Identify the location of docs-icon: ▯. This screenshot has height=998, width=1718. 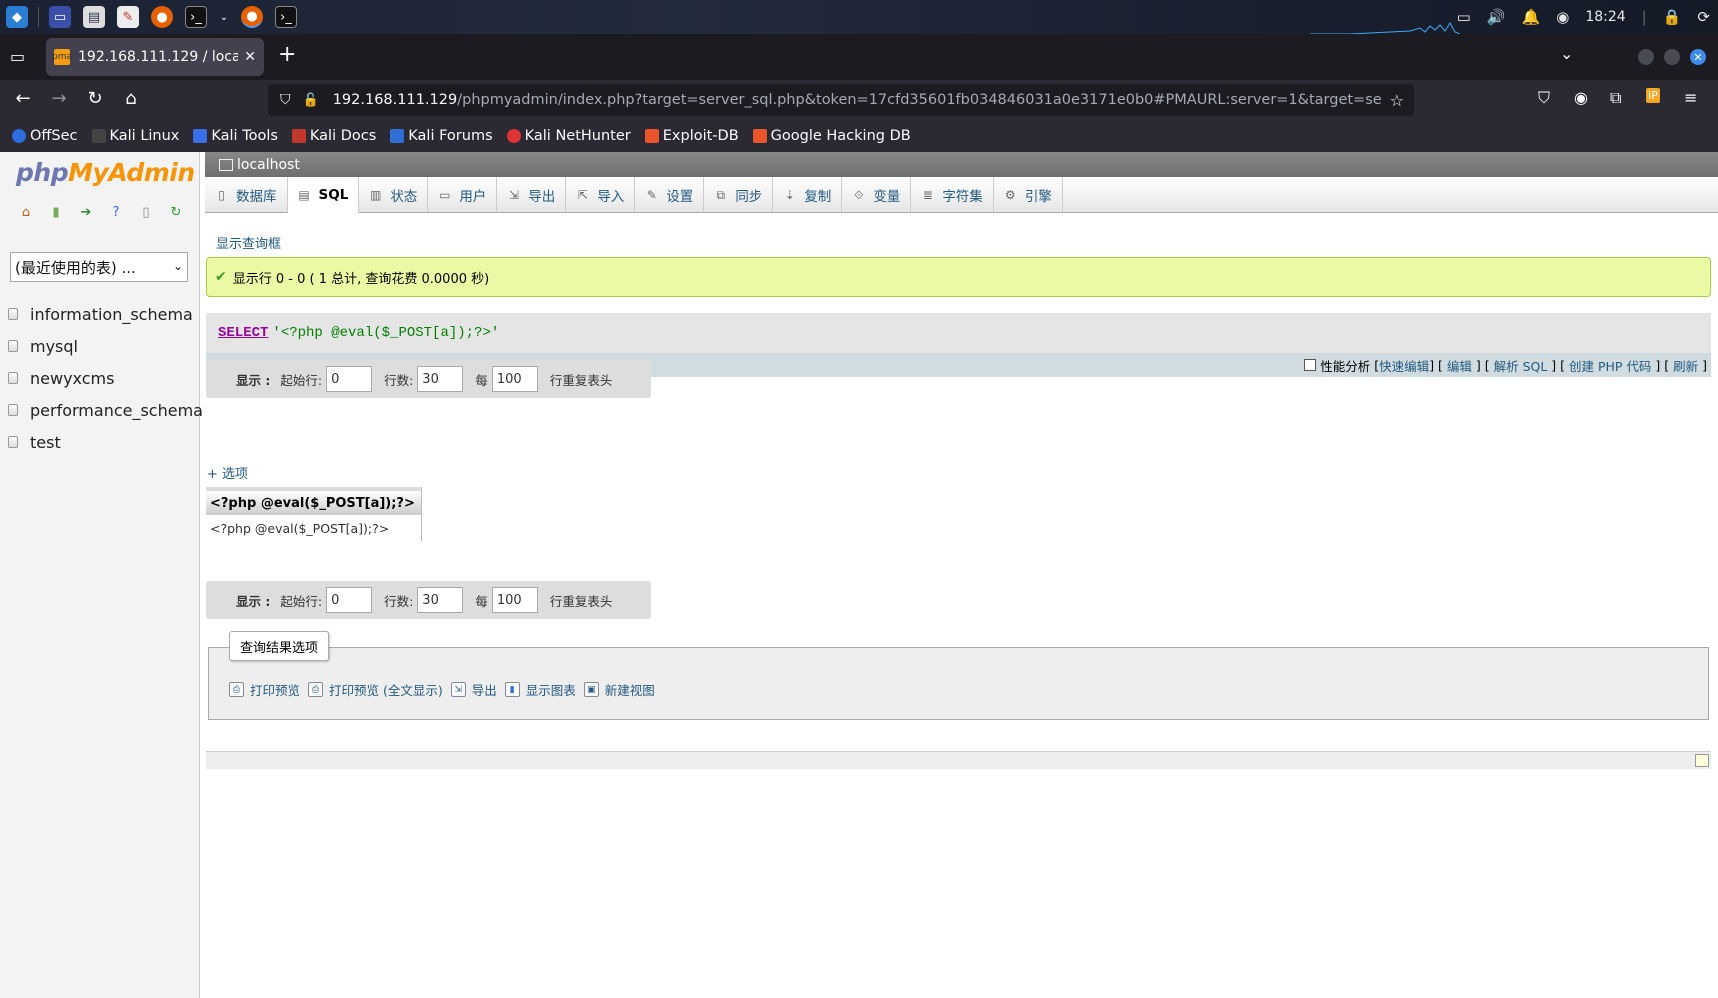
(146, 212).